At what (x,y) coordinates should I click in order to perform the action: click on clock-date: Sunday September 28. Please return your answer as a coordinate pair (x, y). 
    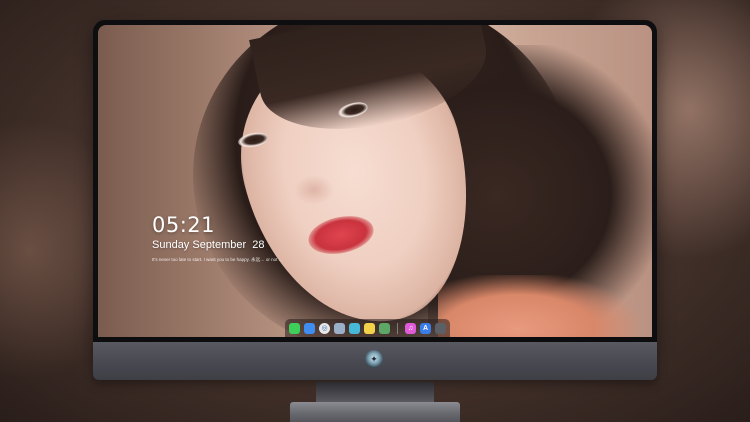
    Looking at the image, I should click on (208, 245).